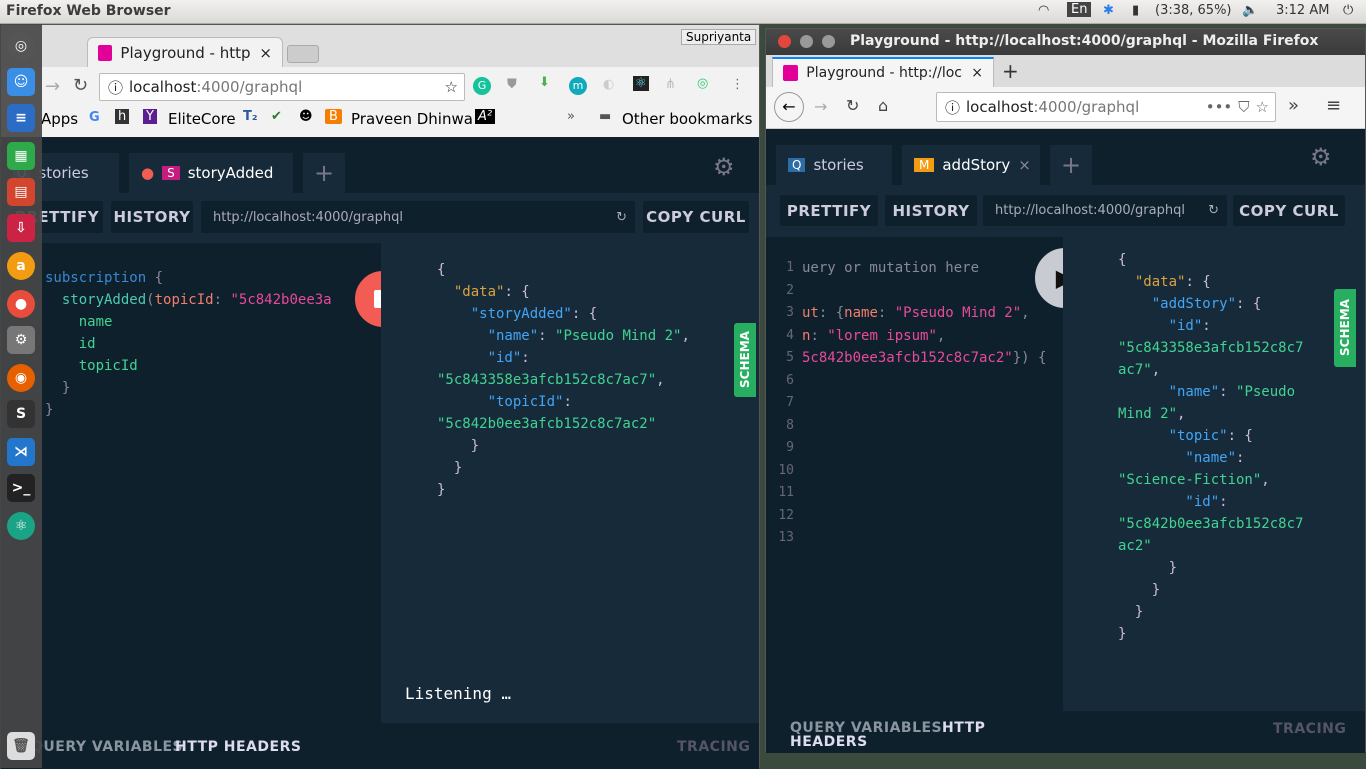 This screenshot has width=1366, height=769. I want to click on impress-icon: ▤, so click(21, 192).